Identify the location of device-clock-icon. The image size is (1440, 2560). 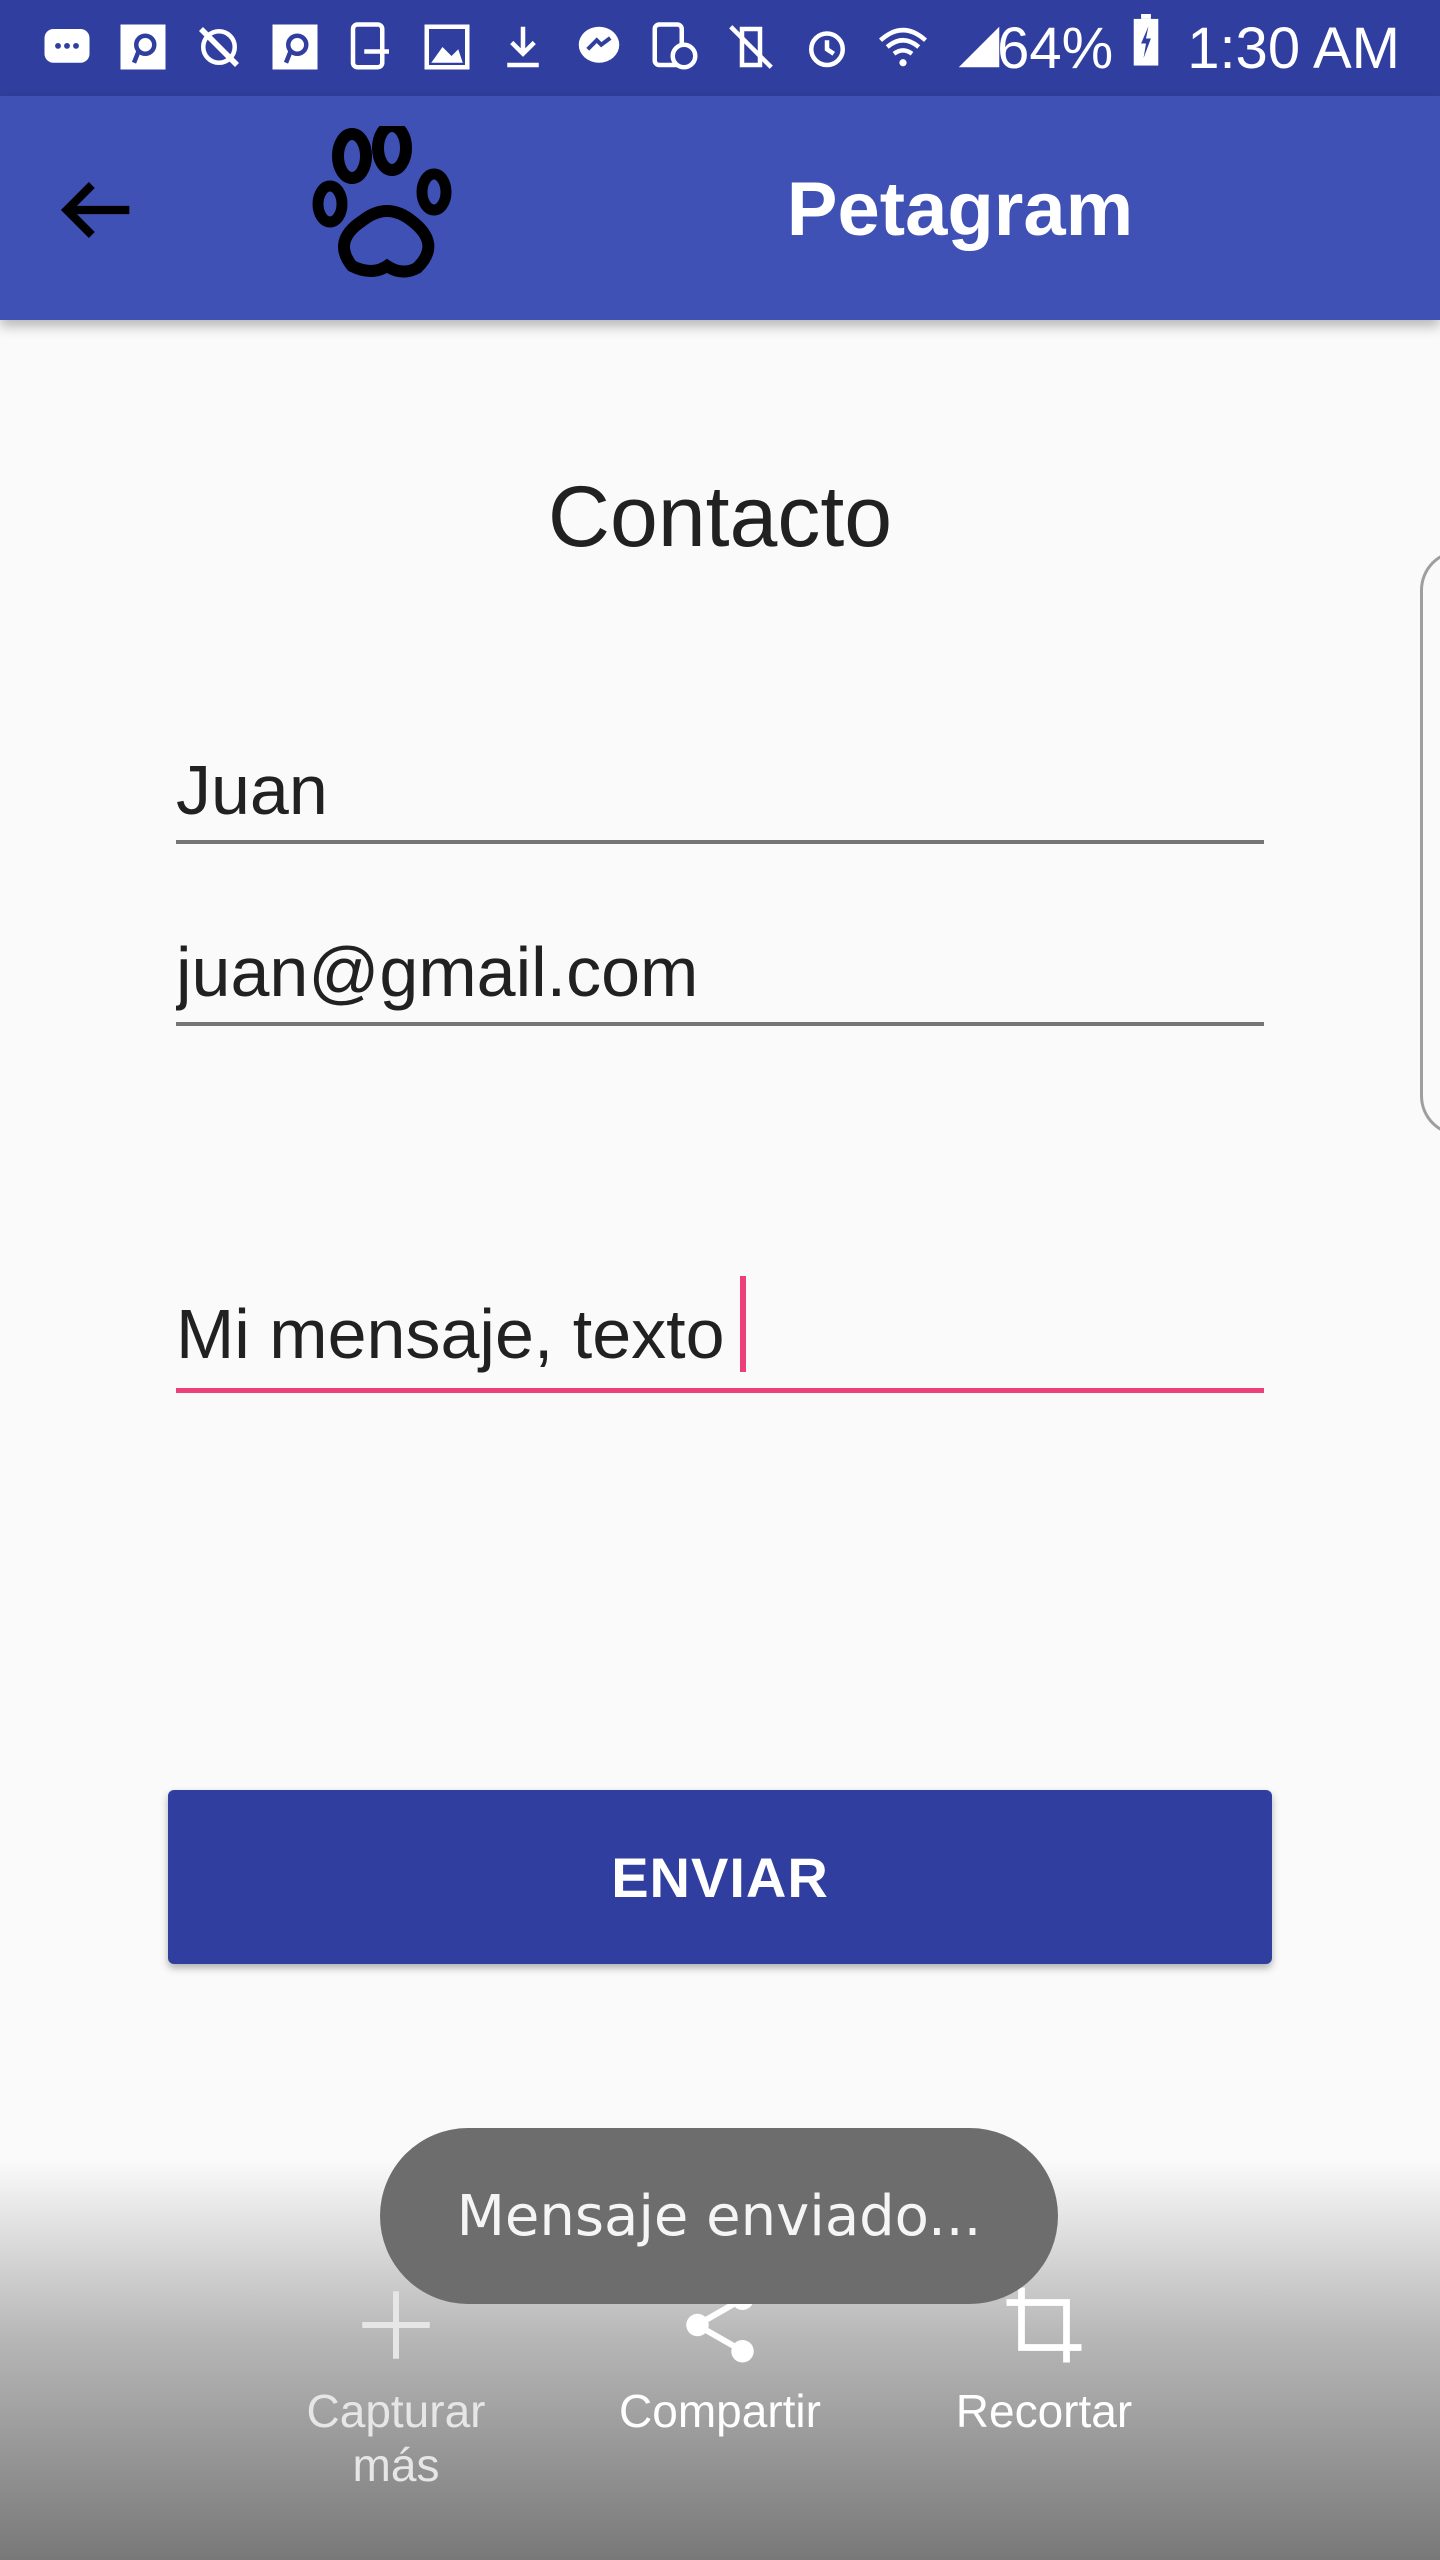
(675, 47).